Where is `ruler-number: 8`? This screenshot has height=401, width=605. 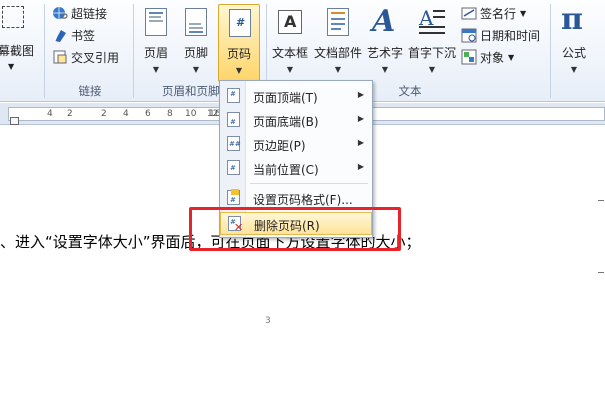
ruler-number: 8 is located at coordinates (170, 114).